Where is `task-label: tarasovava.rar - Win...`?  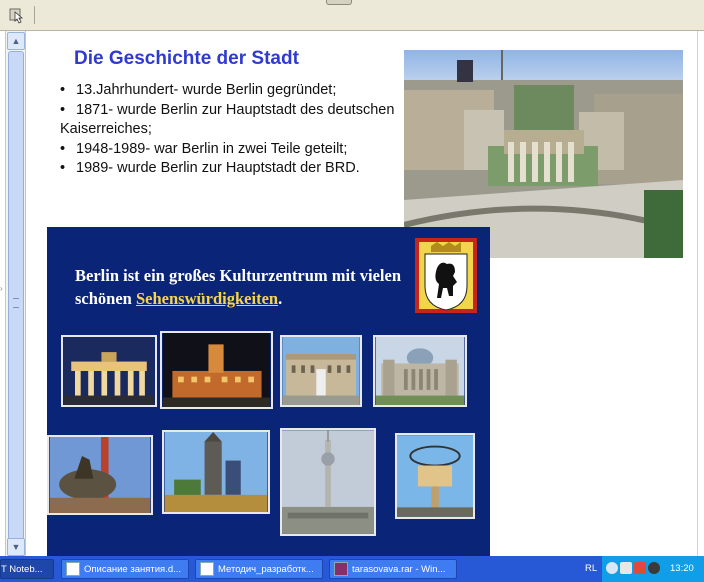
task-label: tarasovava.rar - Win... is located at coordinates (399, 569).